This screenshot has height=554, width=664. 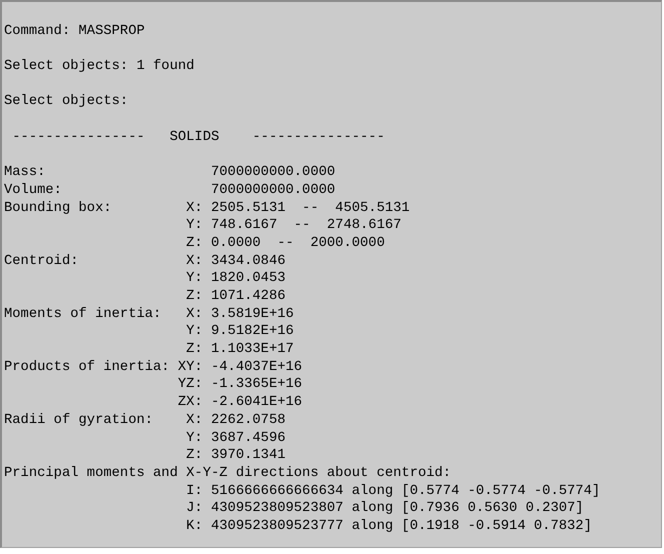 I want to click on console-line: ZX: -2.6041E+16, so click(x=240, y=403).